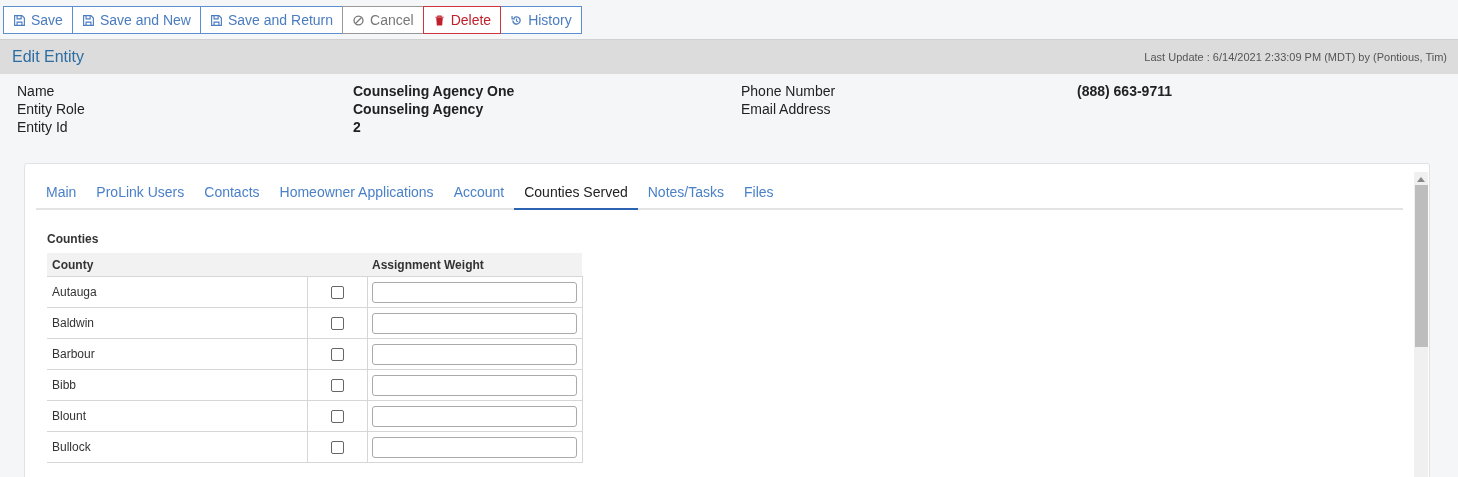 Image resolution: width=1458 pixels, height=477 pixels. I want to click on delete-button: Delete, so click(462, 20).